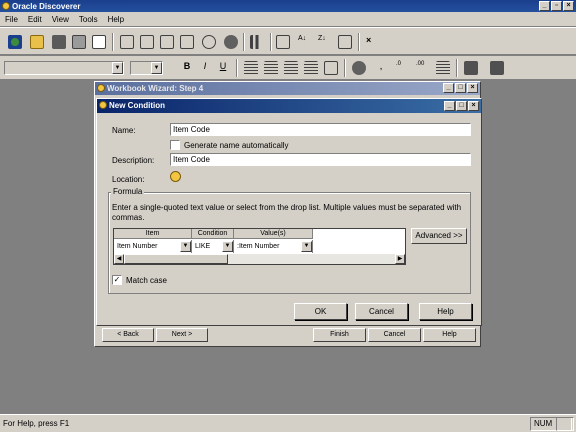  Describe the element at coordinates (15, 42) in the screenshot. I see `new-workbook-icon` at that location.